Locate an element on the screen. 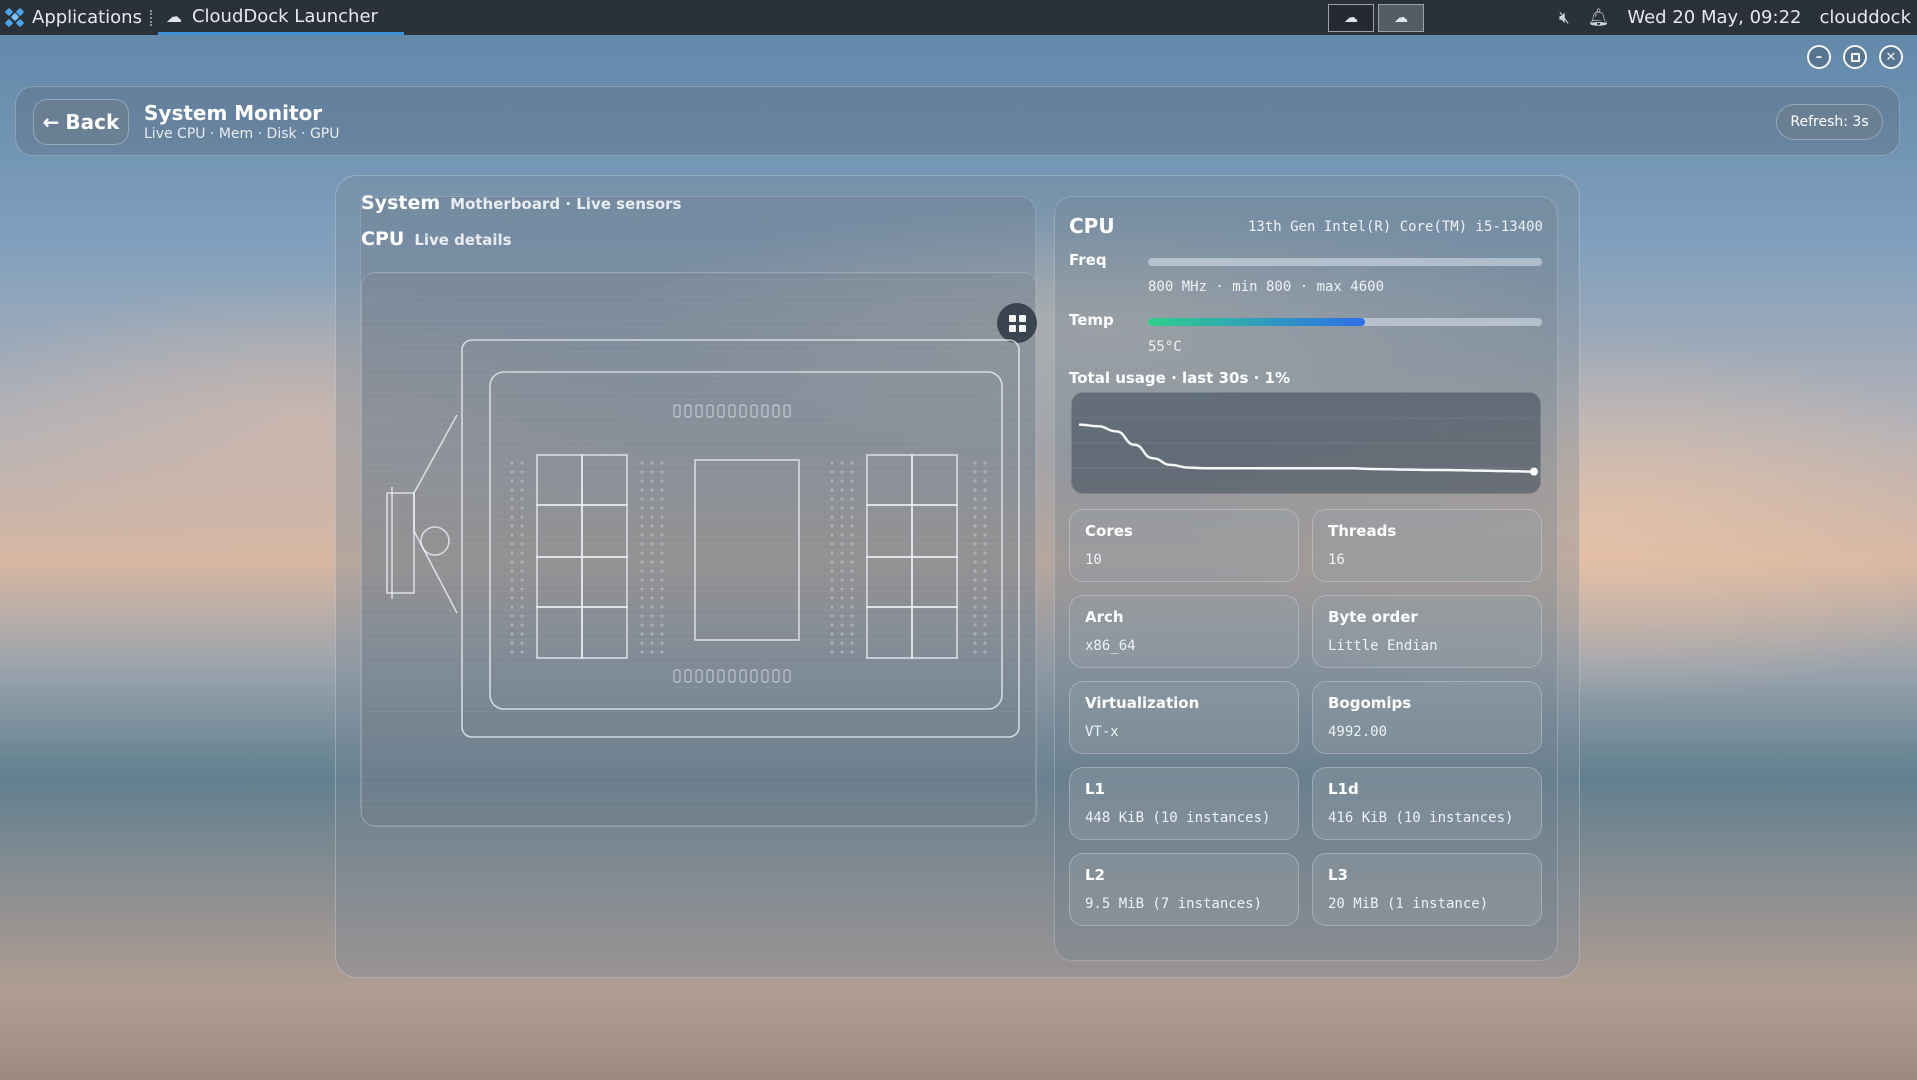 The height and width of the screenshot is (1080, 1917). clouddock-icon: ☁ is located at coordinates (1351, 18).